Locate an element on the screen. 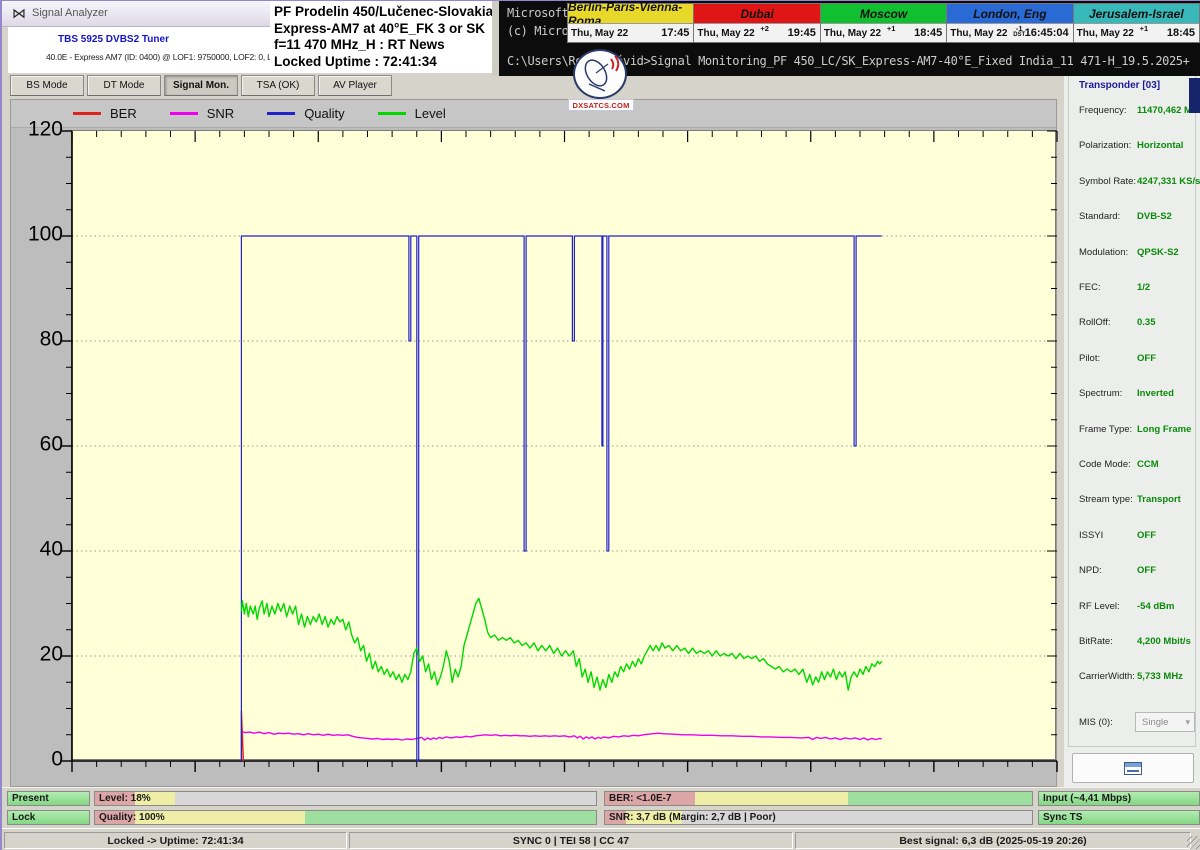 This screenshot has height=850, width=1200. param-label: Frame Type: is located at coordinates (1106, 429).